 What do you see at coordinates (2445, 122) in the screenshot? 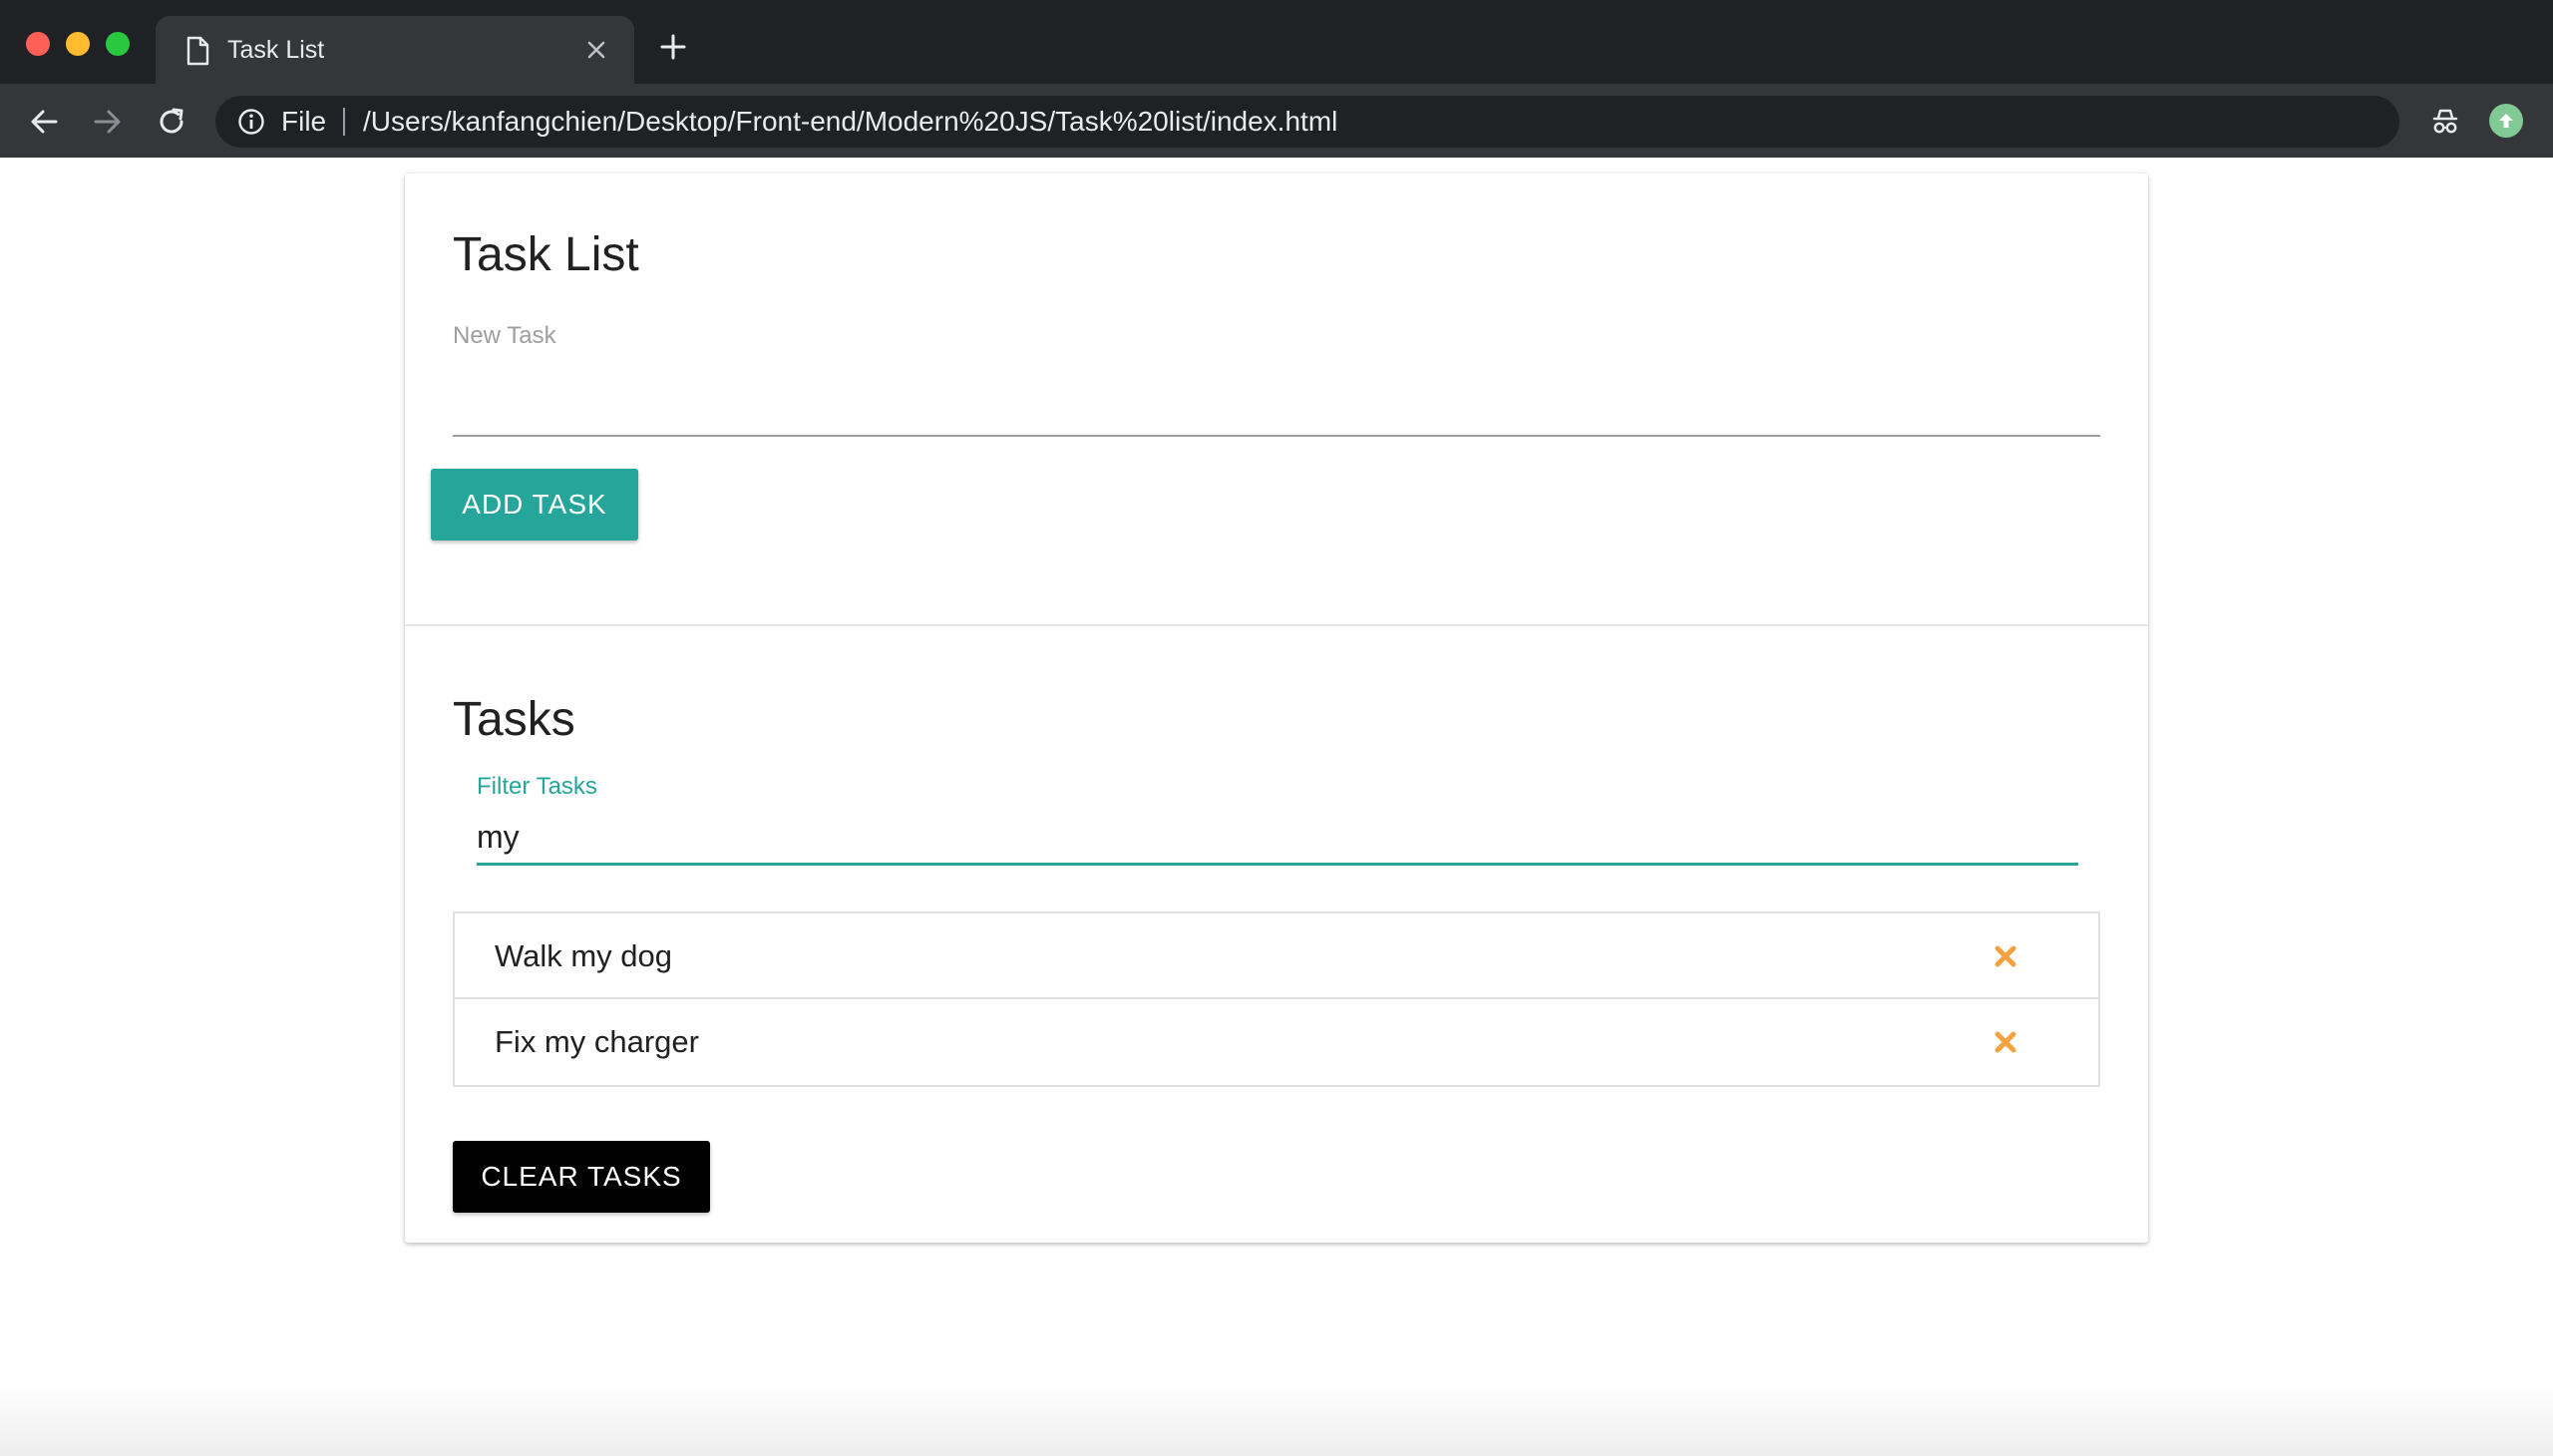
I see `incognito-icon` at bounding box center [2445, 122].